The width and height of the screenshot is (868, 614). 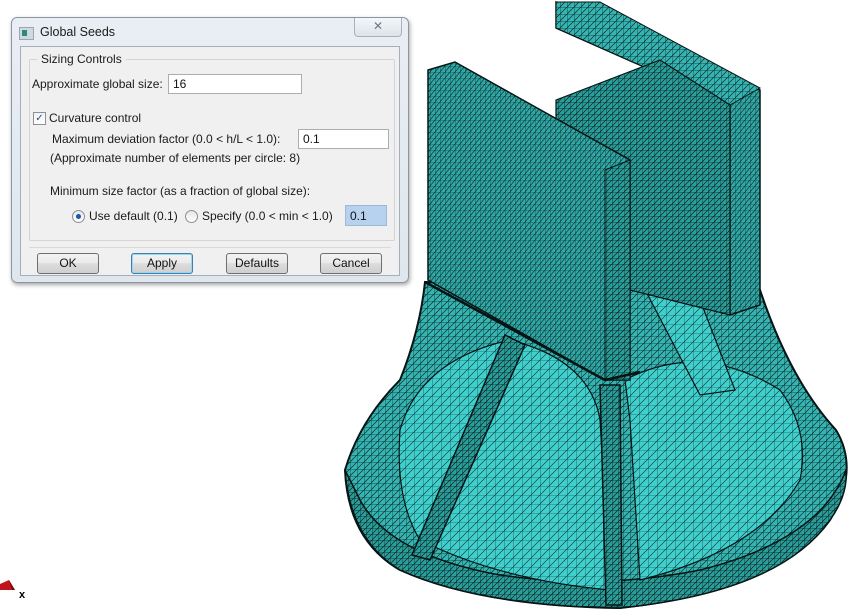 What do you see at coordinates (26, 33) in the screenshot?
I see `app-window-icon` at bounding box center [26, 33].